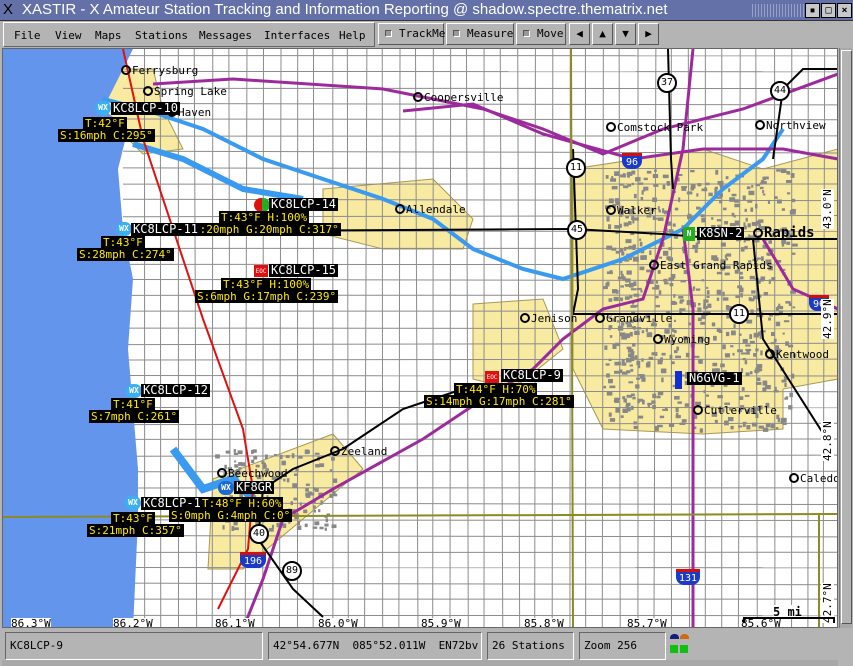 This screenshot has height=666, width=853. I want to click on shield-m40: 40, so click(259, 534).